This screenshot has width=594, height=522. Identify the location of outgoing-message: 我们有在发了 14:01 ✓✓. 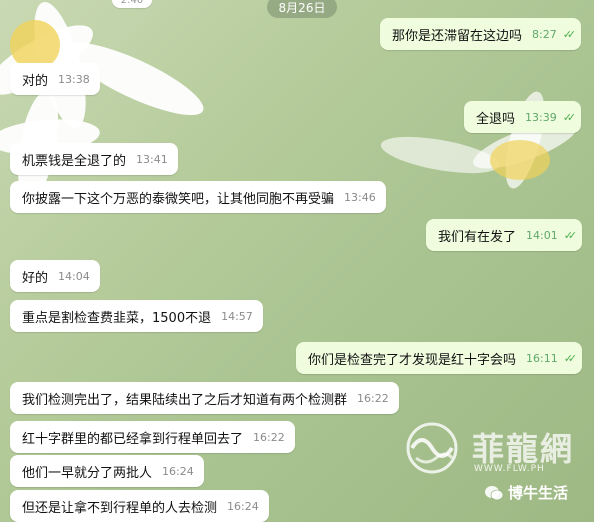
(504, 235).